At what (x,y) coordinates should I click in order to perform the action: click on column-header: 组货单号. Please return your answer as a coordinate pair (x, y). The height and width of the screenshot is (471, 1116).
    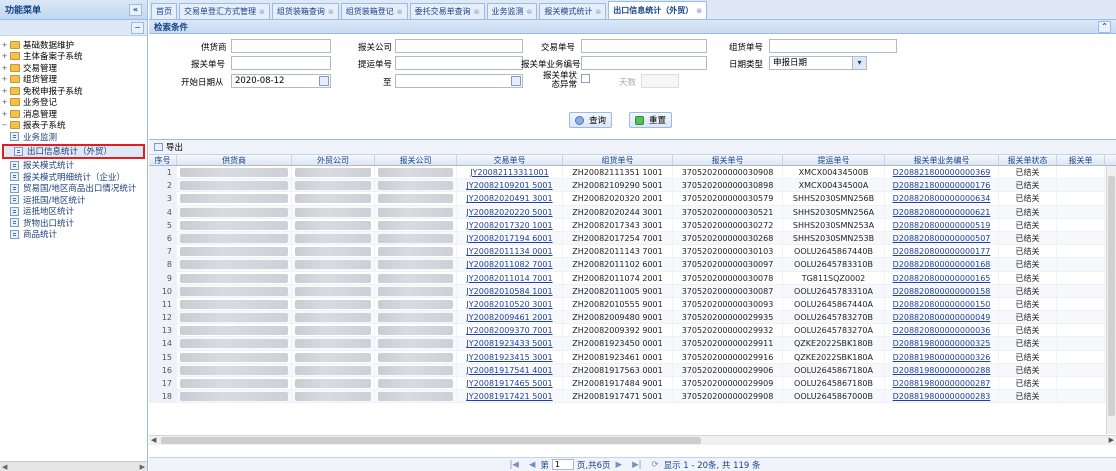
    Looking at the image, I should click on (618, 160).